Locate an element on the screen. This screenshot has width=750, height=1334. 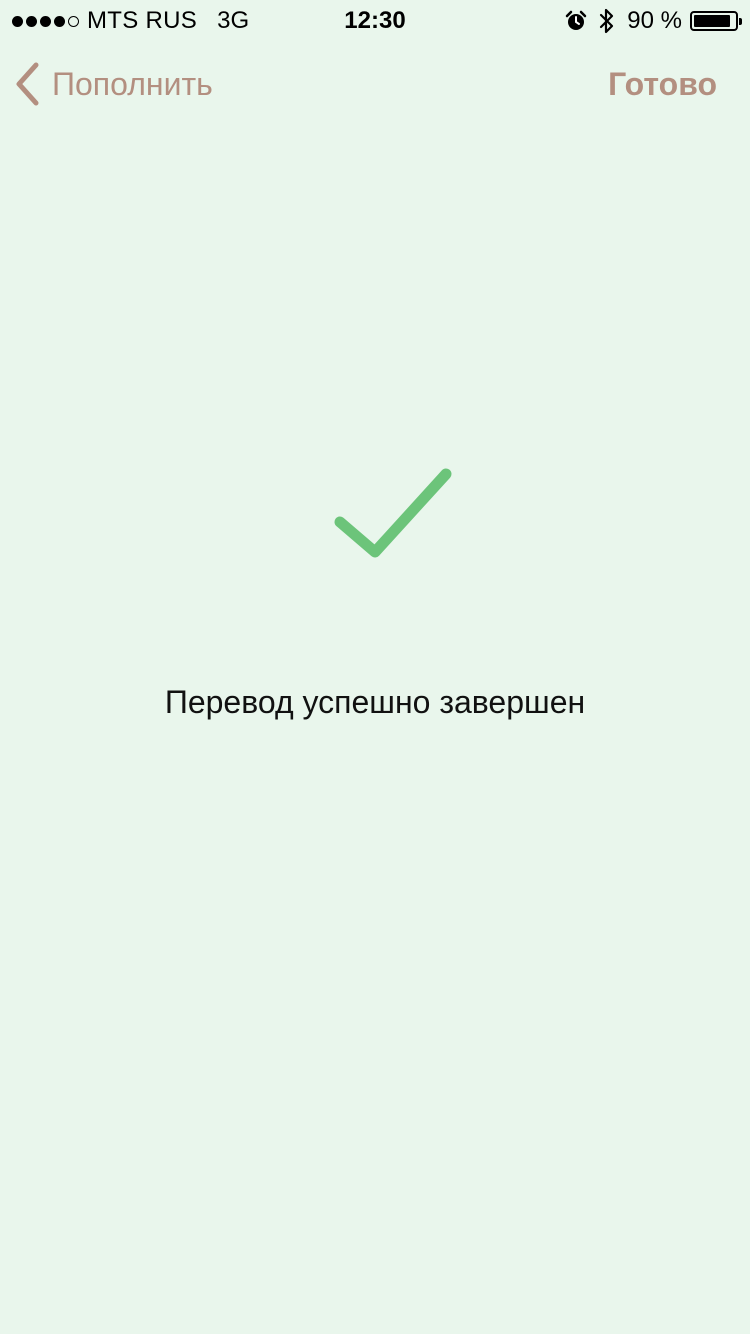
status-right: 90 % is located at coordinates (653, 21).